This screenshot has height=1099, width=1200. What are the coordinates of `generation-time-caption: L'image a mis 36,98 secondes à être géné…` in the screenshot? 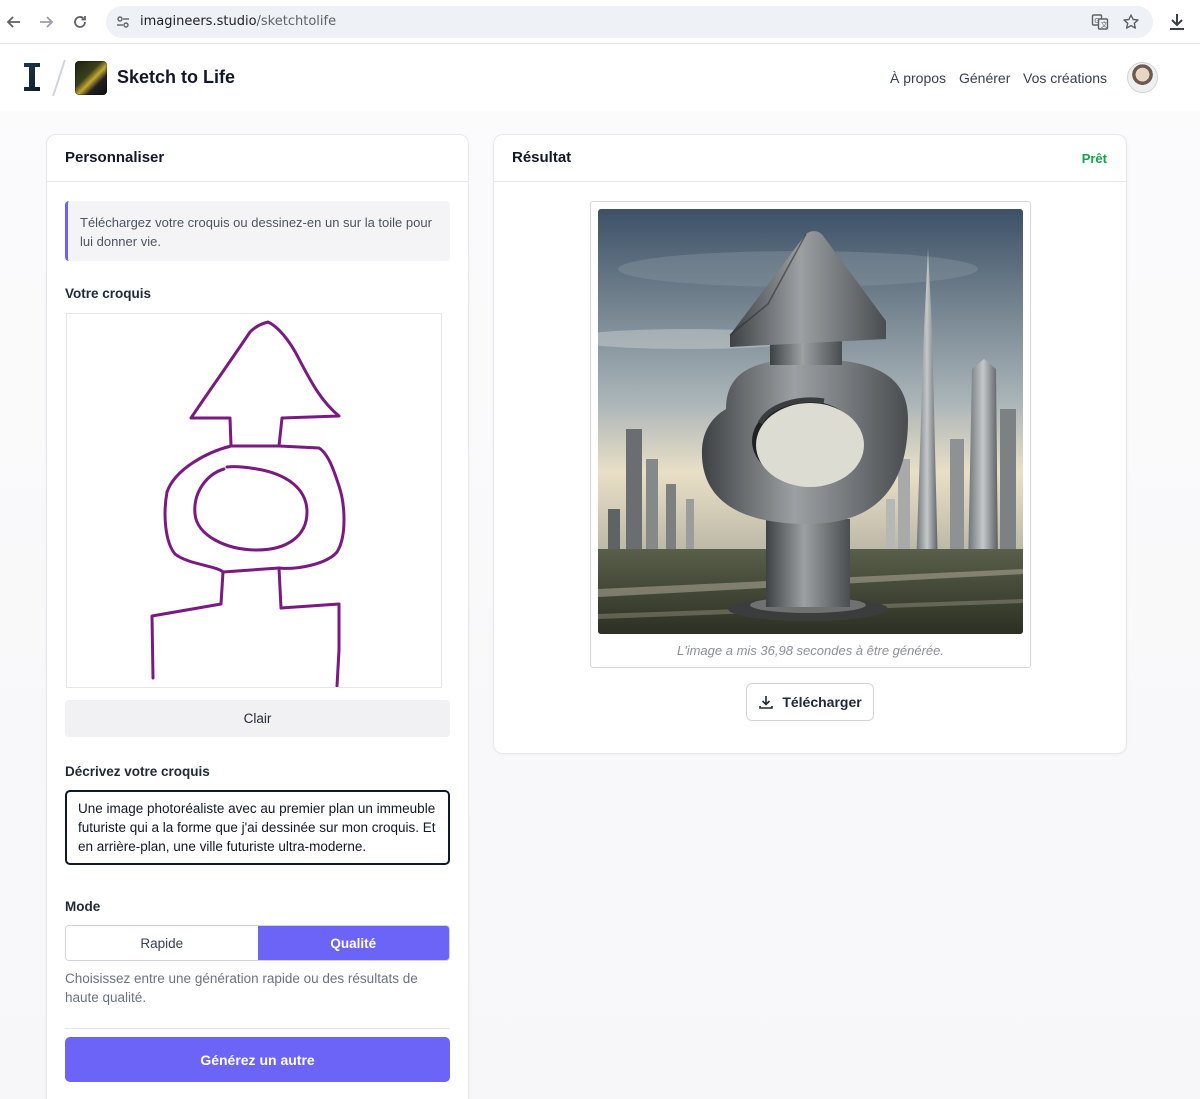 It's located at (810, 650).